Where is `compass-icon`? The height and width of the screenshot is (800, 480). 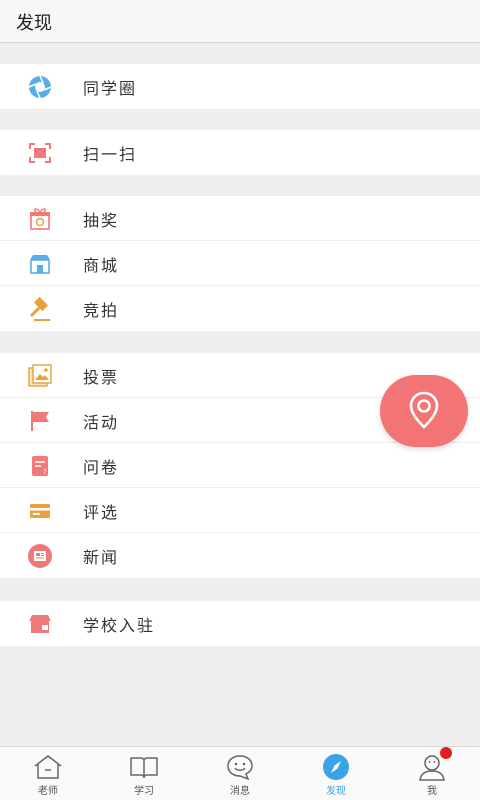
compass-icon is located at coordinates (336, 767).